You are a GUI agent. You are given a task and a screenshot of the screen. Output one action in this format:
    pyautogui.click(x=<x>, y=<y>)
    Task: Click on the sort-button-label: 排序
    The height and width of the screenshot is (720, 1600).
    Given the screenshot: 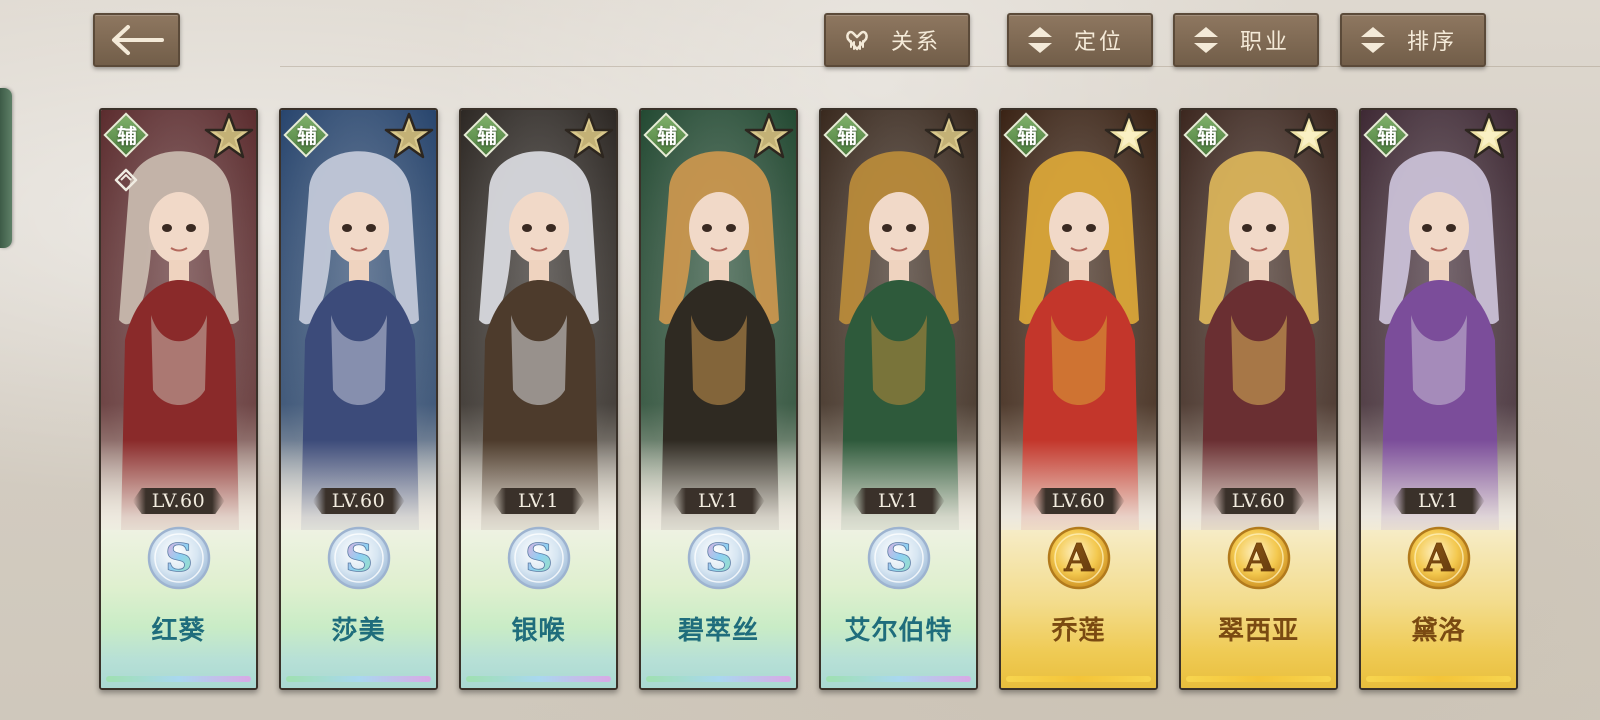 What is the action you would take?
    pyautogui.click(x=1431, y=42)
    